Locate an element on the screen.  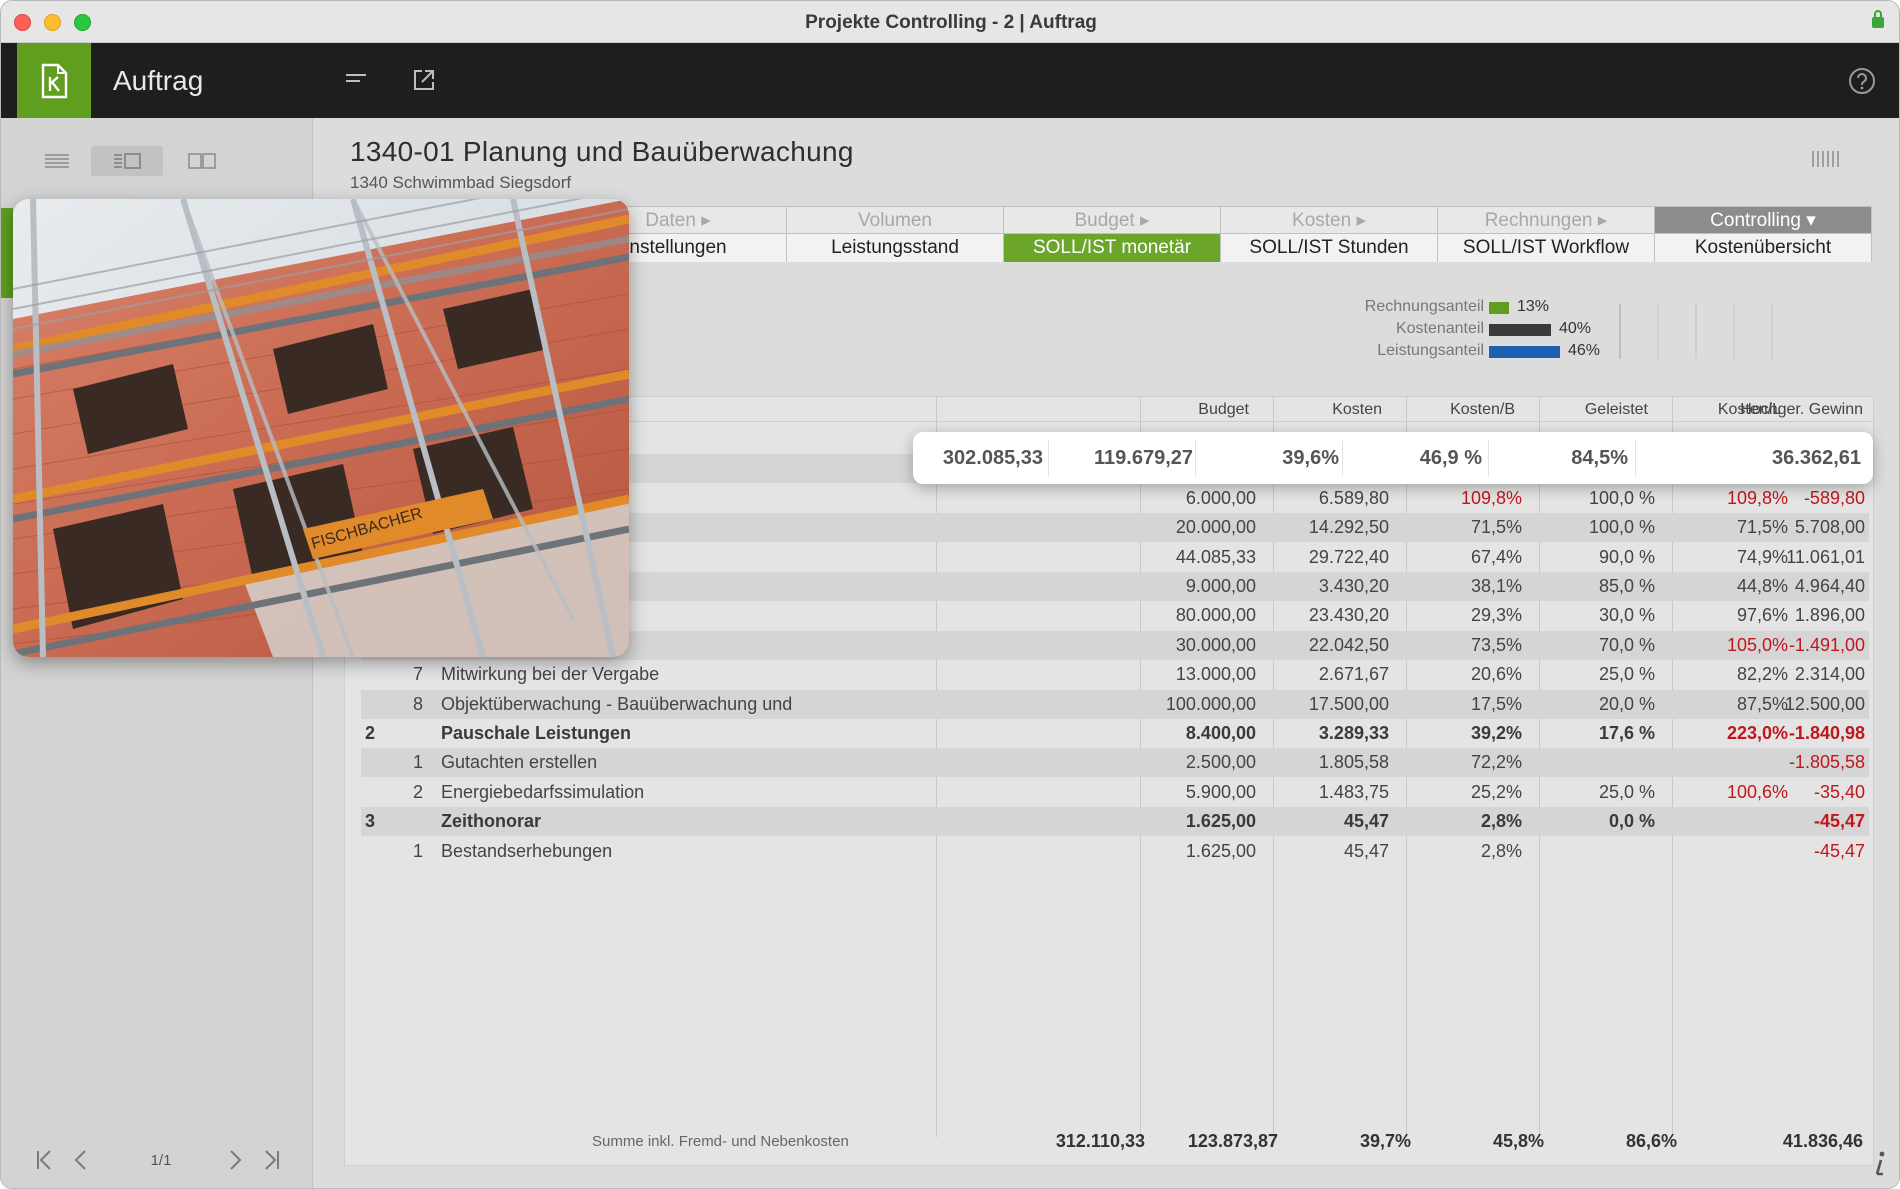
legend-label: Kostenanteil is located at coordinates (1439, 328).